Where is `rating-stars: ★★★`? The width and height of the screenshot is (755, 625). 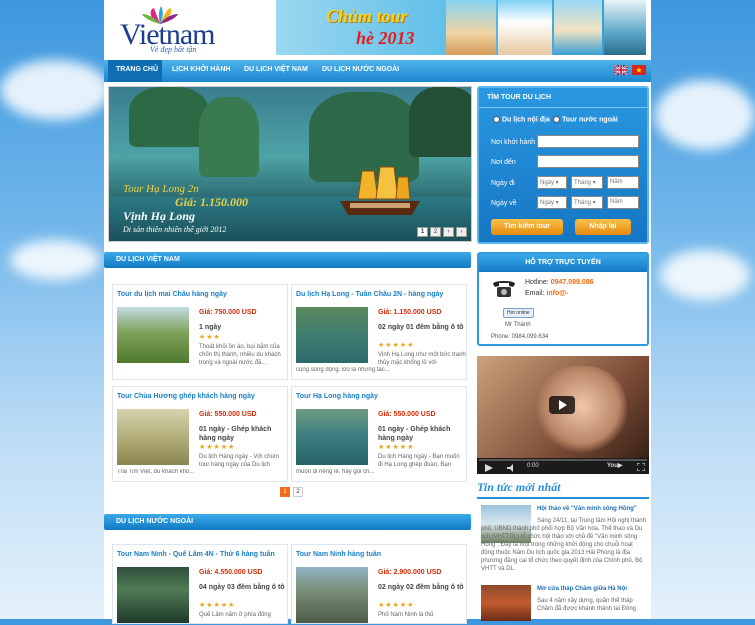 rating-stars: ★★★ is located at coordinates (210, 337).